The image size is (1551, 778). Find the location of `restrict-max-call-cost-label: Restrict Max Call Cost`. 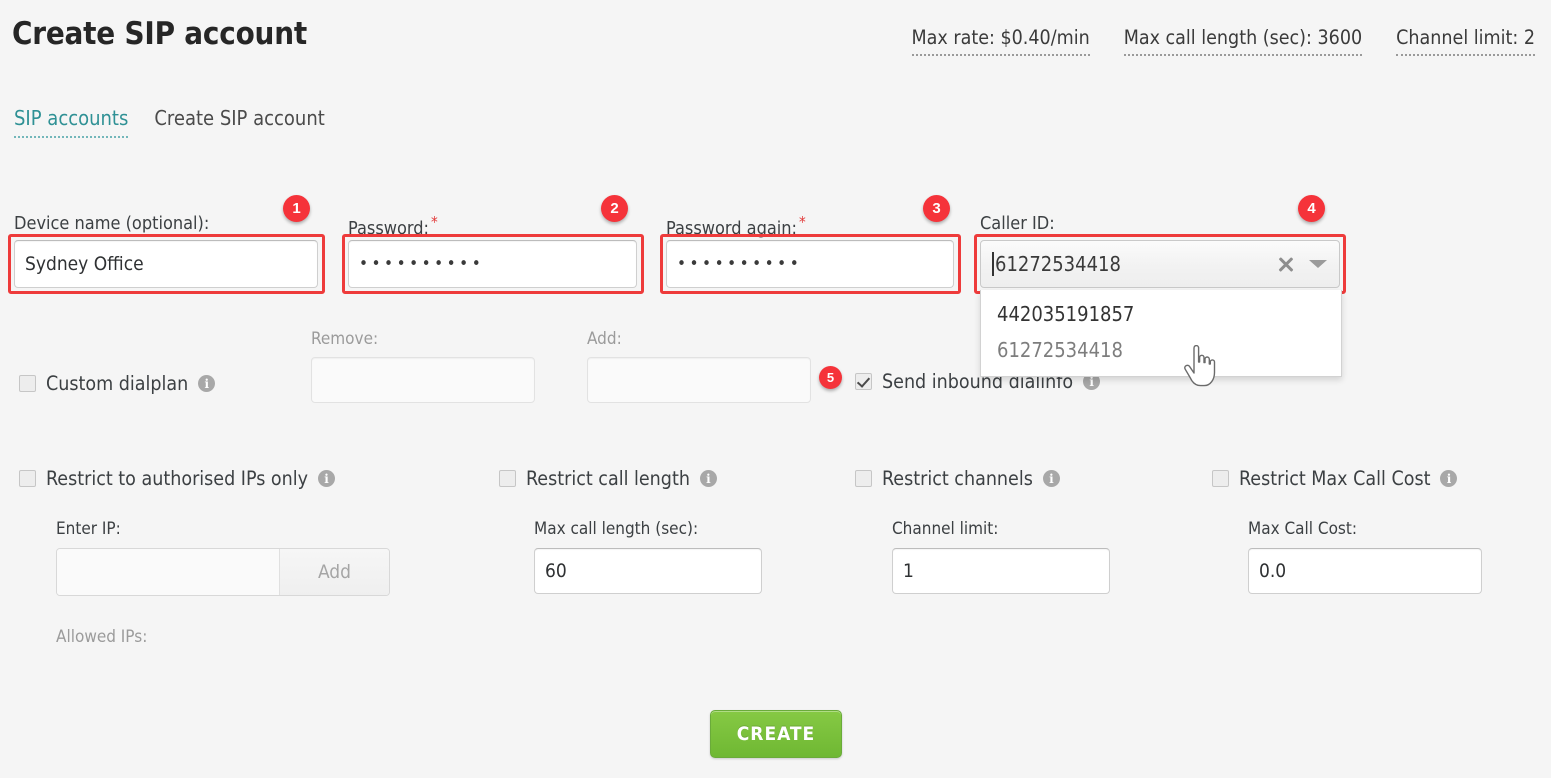

restrict-max-call-cost-label: Restrict Max Call Cost is located at coordinates (1335, 478).